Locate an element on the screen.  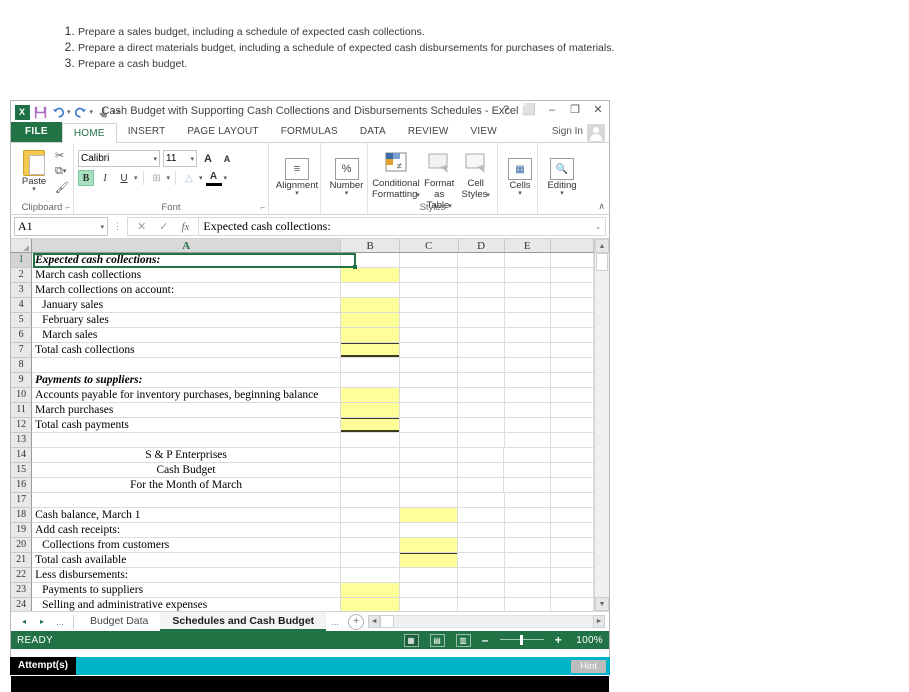
zoom-level-label: 100% is located at coordinates (588, 640).